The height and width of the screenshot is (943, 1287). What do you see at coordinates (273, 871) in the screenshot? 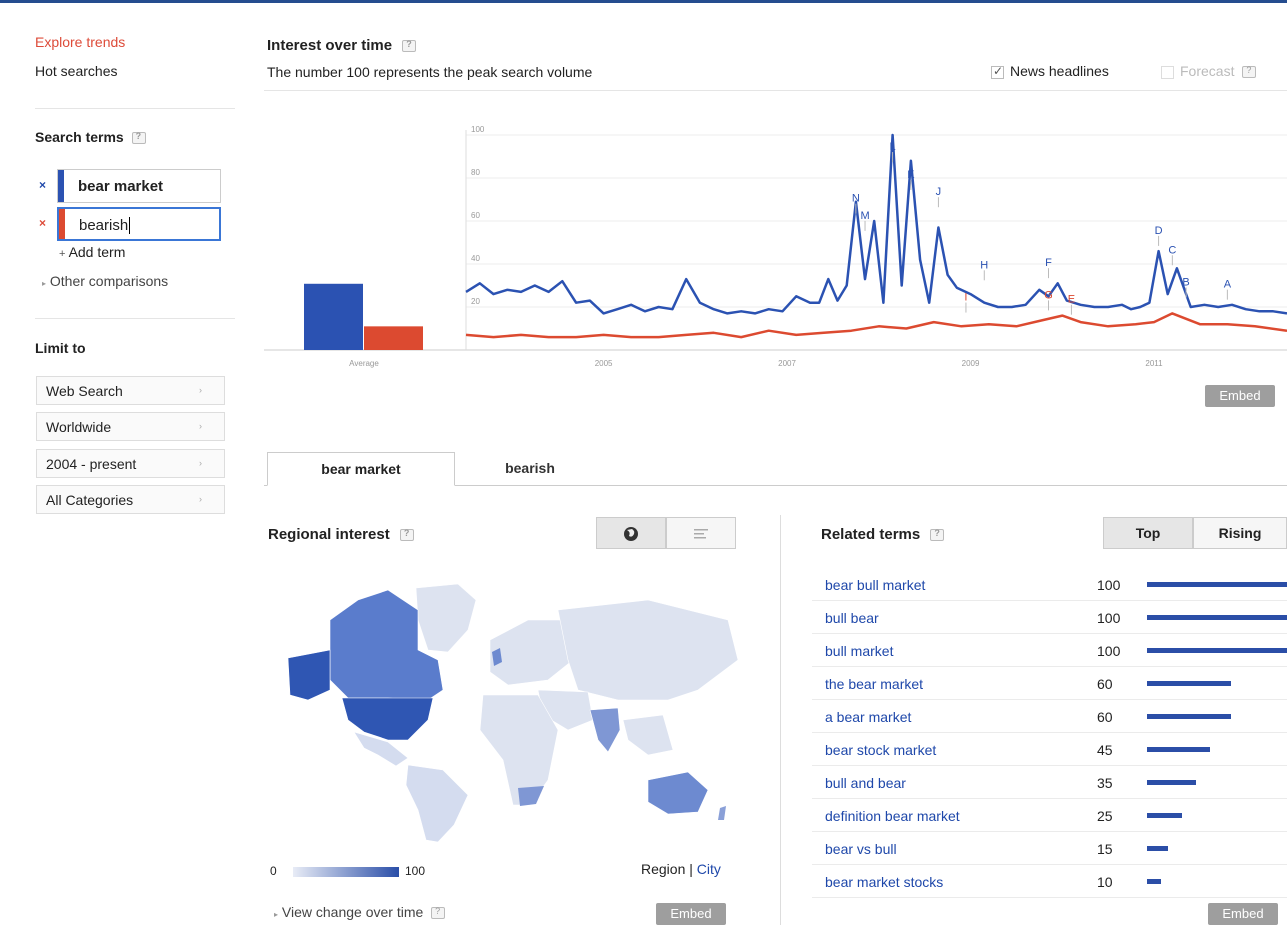
I see `legend-min: 0` at bounding box center [273, 871].